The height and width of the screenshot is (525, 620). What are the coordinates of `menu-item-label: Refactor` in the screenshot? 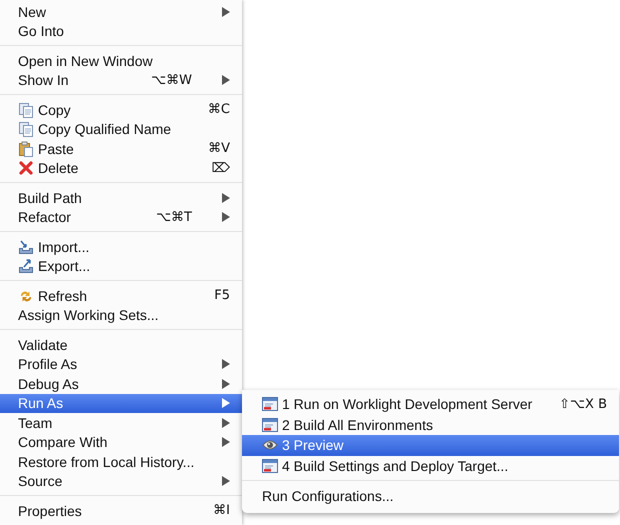 It's located at (45, 217).